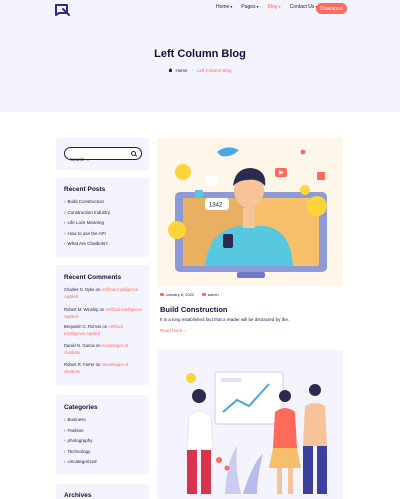 The height and width of the screenshot is (499, 400). Describe the element at coordinates (249, 7) in the screenshot. I see `nav-item-pages: Pages▾` at that location.